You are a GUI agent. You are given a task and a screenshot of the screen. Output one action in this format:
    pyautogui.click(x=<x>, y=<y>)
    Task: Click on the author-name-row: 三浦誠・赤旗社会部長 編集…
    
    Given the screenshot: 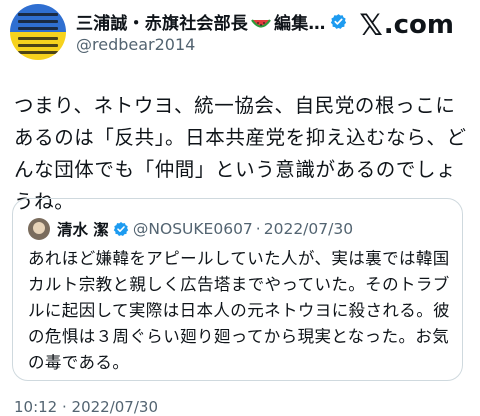 What is the action you would take?
    pyautogui.click(x=211, y=21)
    